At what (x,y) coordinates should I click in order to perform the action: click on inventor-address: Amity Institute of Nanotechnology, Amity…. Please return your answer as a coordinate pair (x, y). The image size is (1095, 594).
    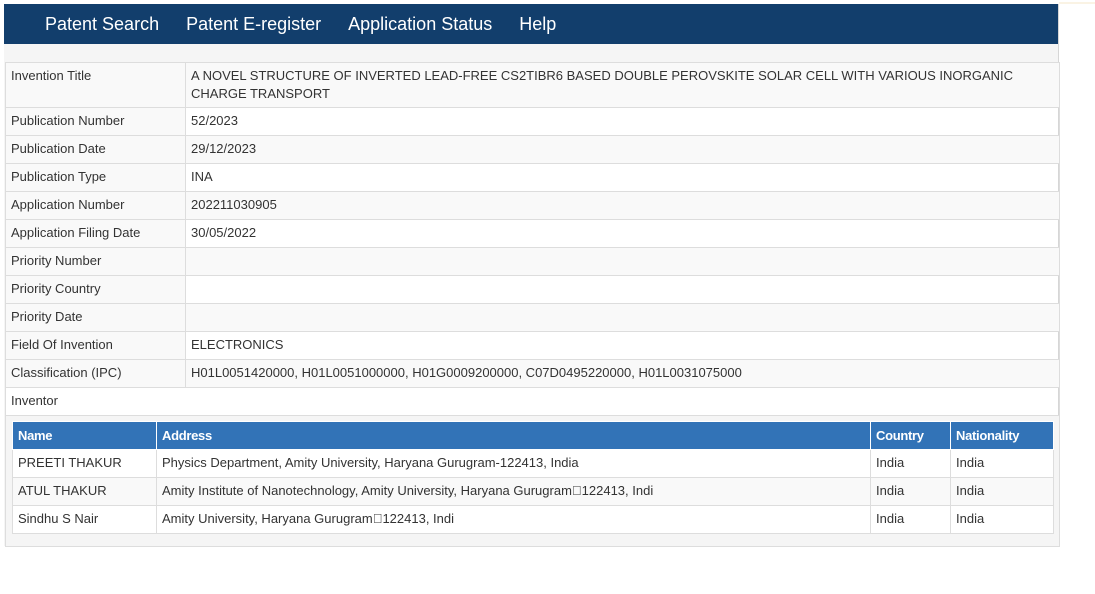
    Looking at the image, I should click on (513, 491).